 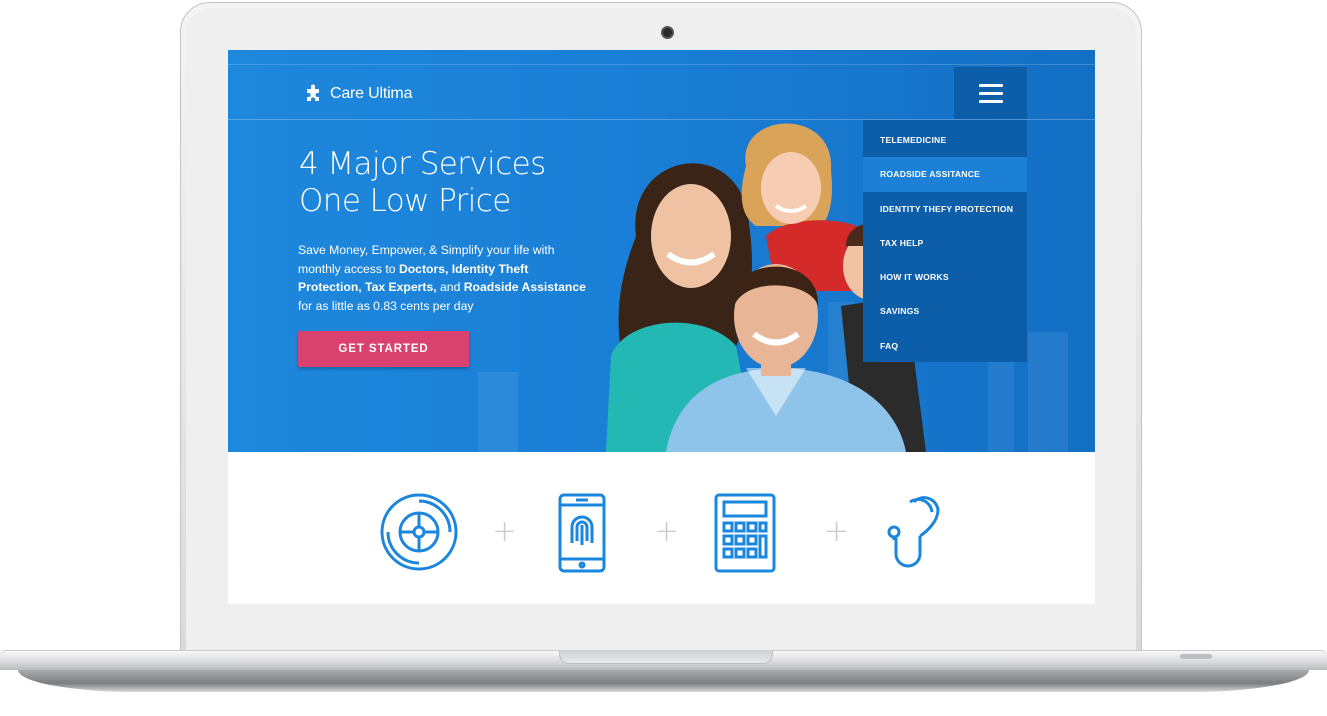 I want to click on laptop-notch, so click(x=666, y=657).